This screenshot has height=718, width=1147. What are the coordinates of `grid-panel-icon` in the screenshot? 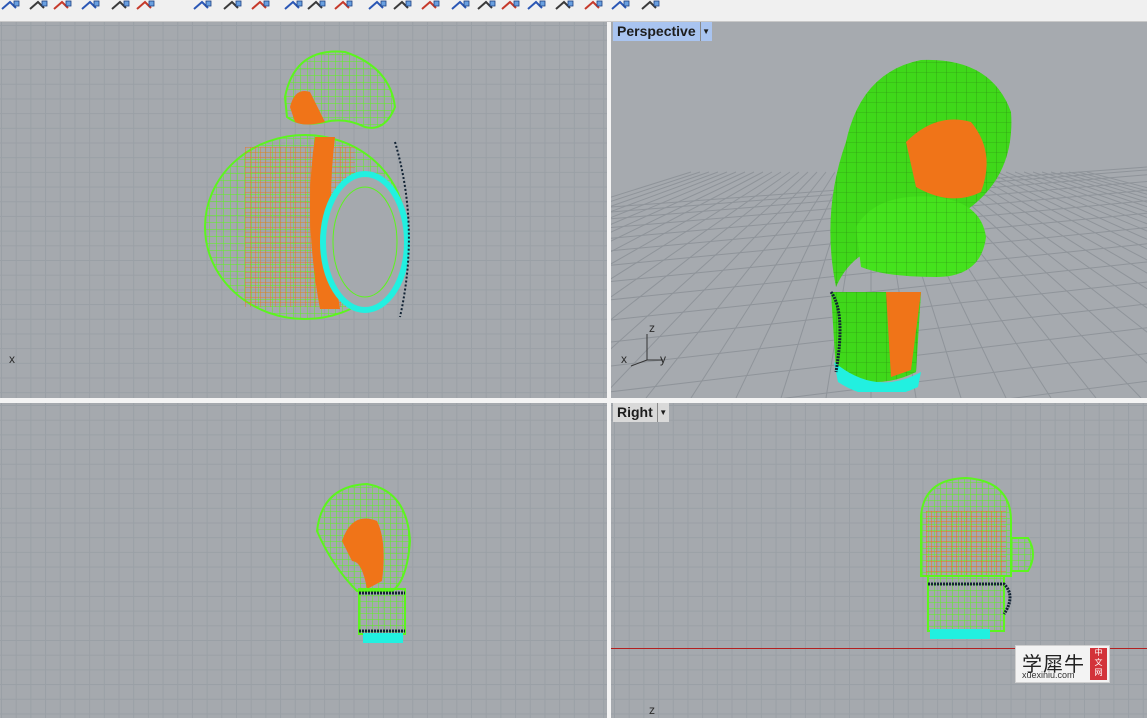 It's located at (621, 5).